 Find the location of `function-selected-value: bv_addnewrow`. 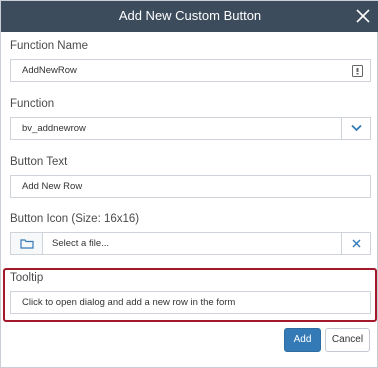

function-selected-value: bv_addnewrow is located at coordinates (54, 128).